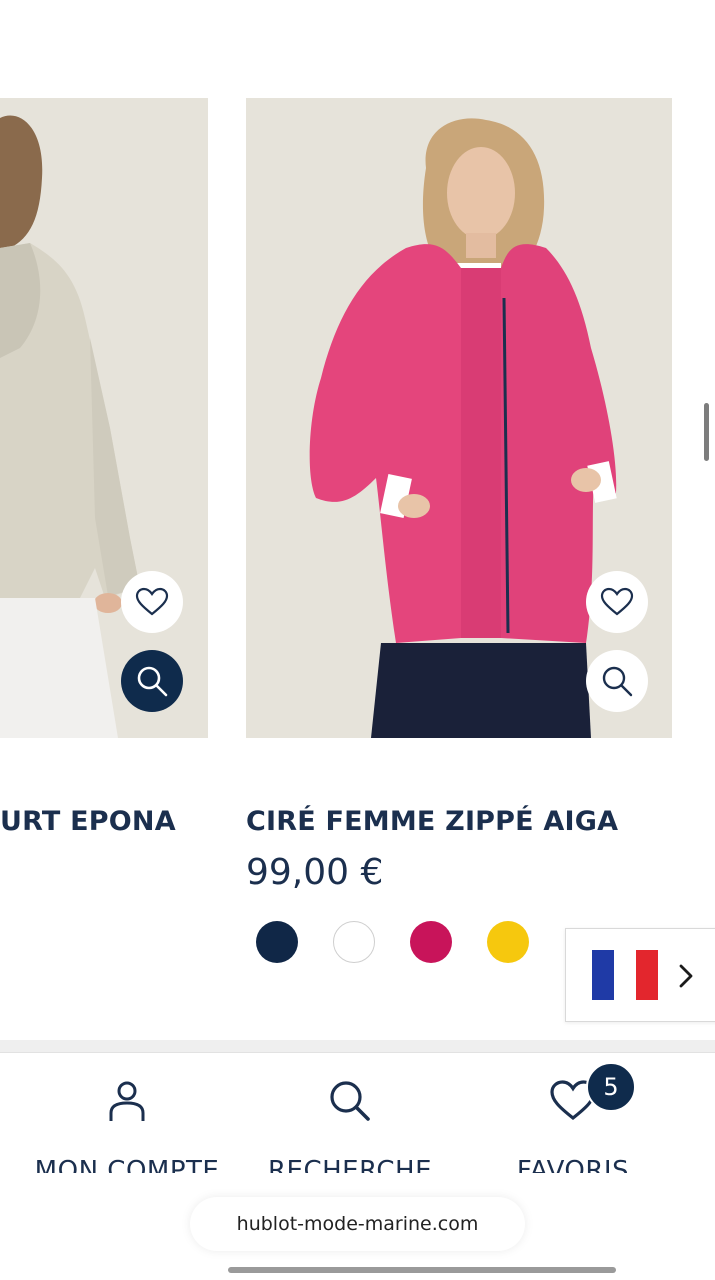 The width and height of the screenshot is (715, 1280). Describe the element at coordinates (431, 942) in the screenshot. I see `color-swatch-pink` at that location.